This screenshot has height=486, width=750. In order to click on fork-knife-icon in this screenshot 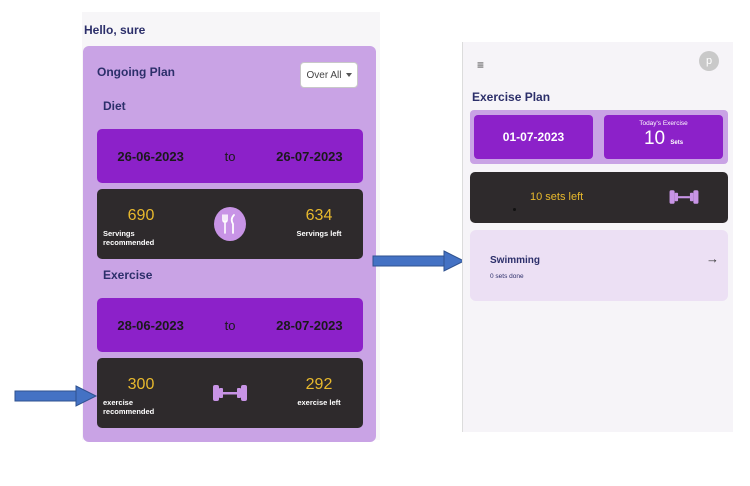, I will do `click(230, 224)`.